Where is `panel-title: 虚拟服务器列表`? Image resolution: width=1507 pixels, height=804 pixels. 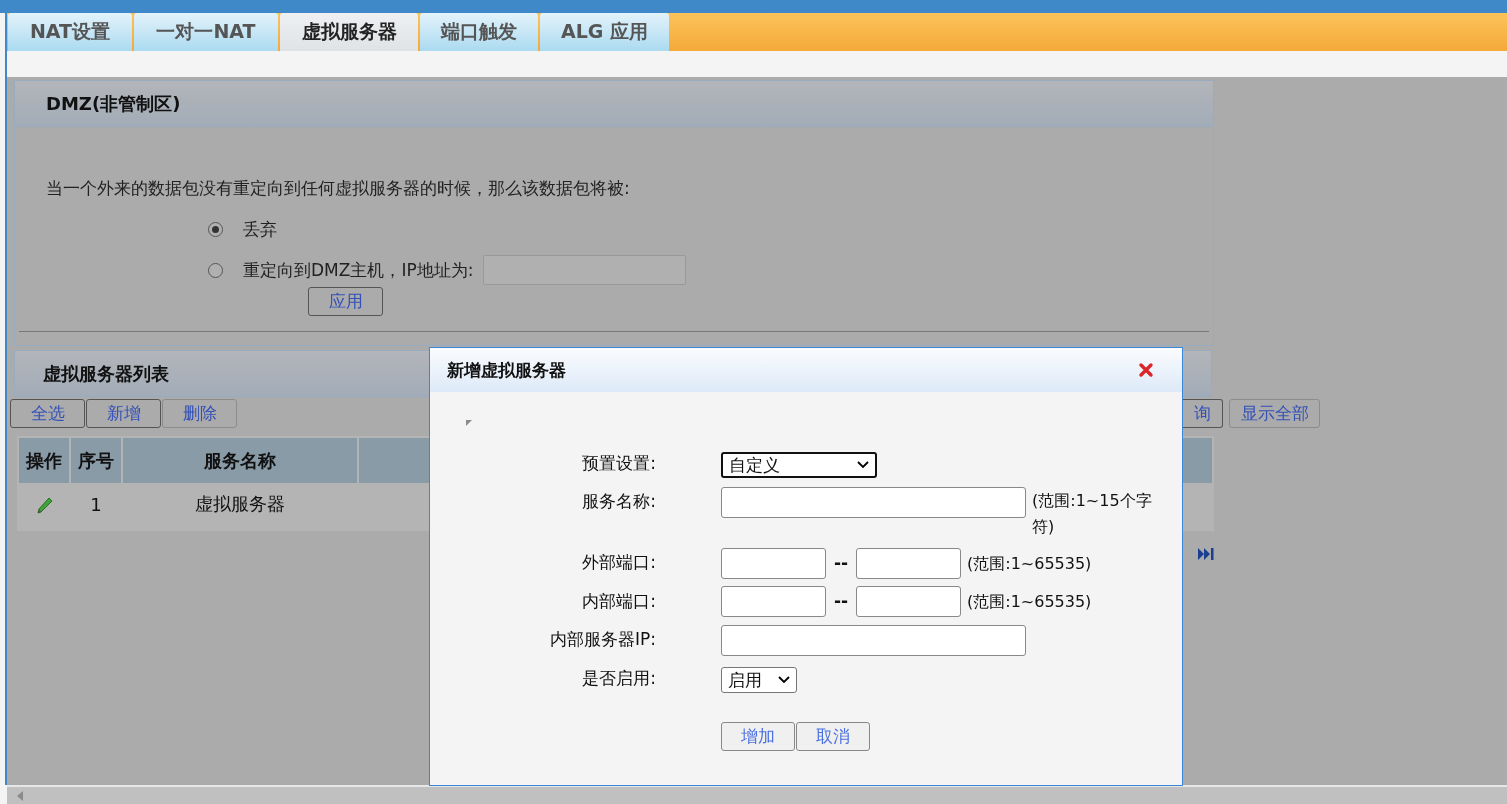 panel-title: 虚拟服务器列表 is located at coordinates (105, 373).